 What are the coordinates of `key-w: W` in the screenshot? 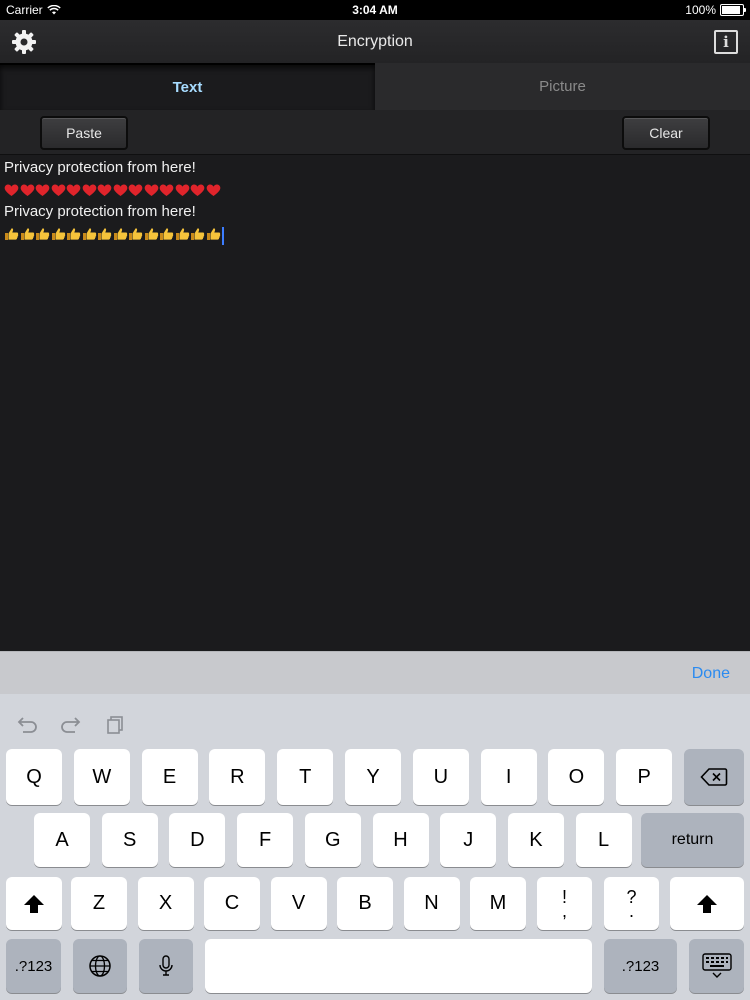 It's located at (101, 777).